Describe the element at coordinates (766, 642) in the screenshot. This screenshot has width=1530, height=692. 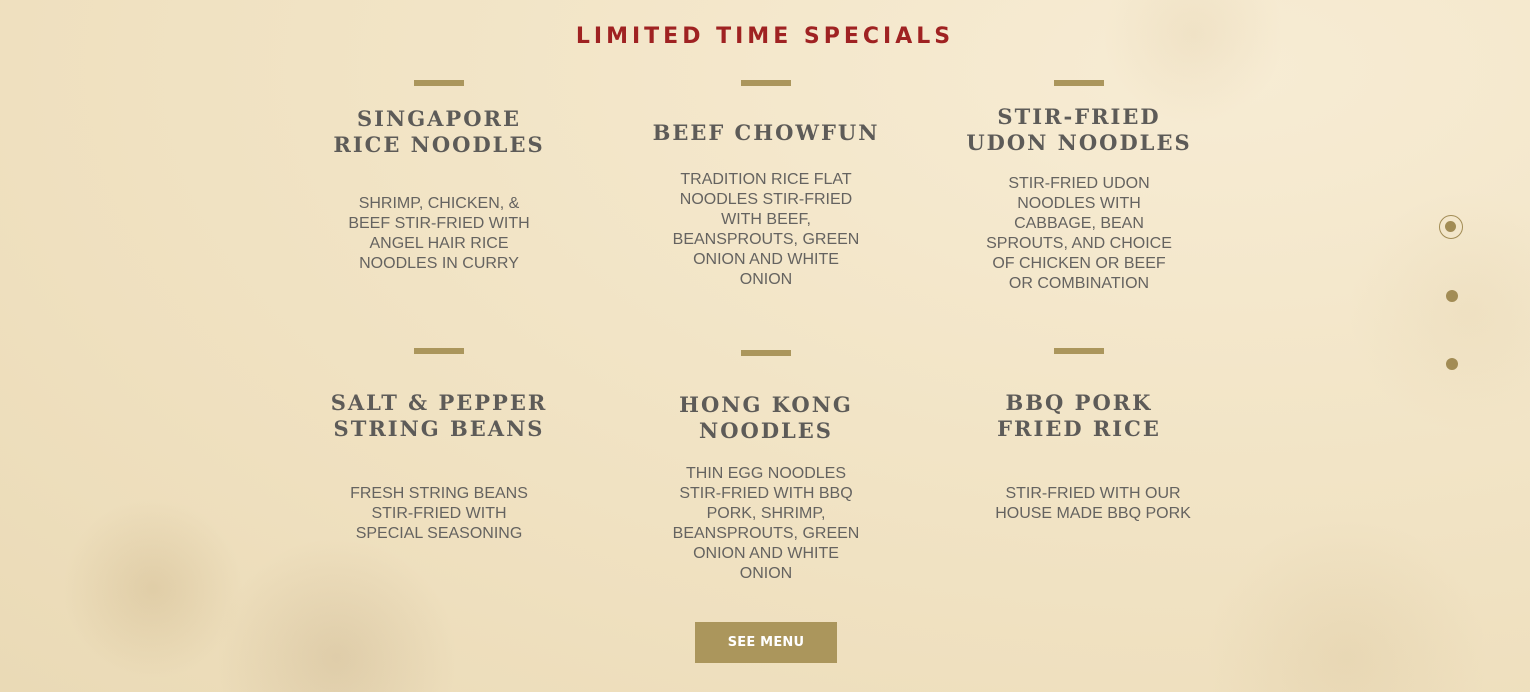
I see `see-menu-button: SEE MENU` at that location.